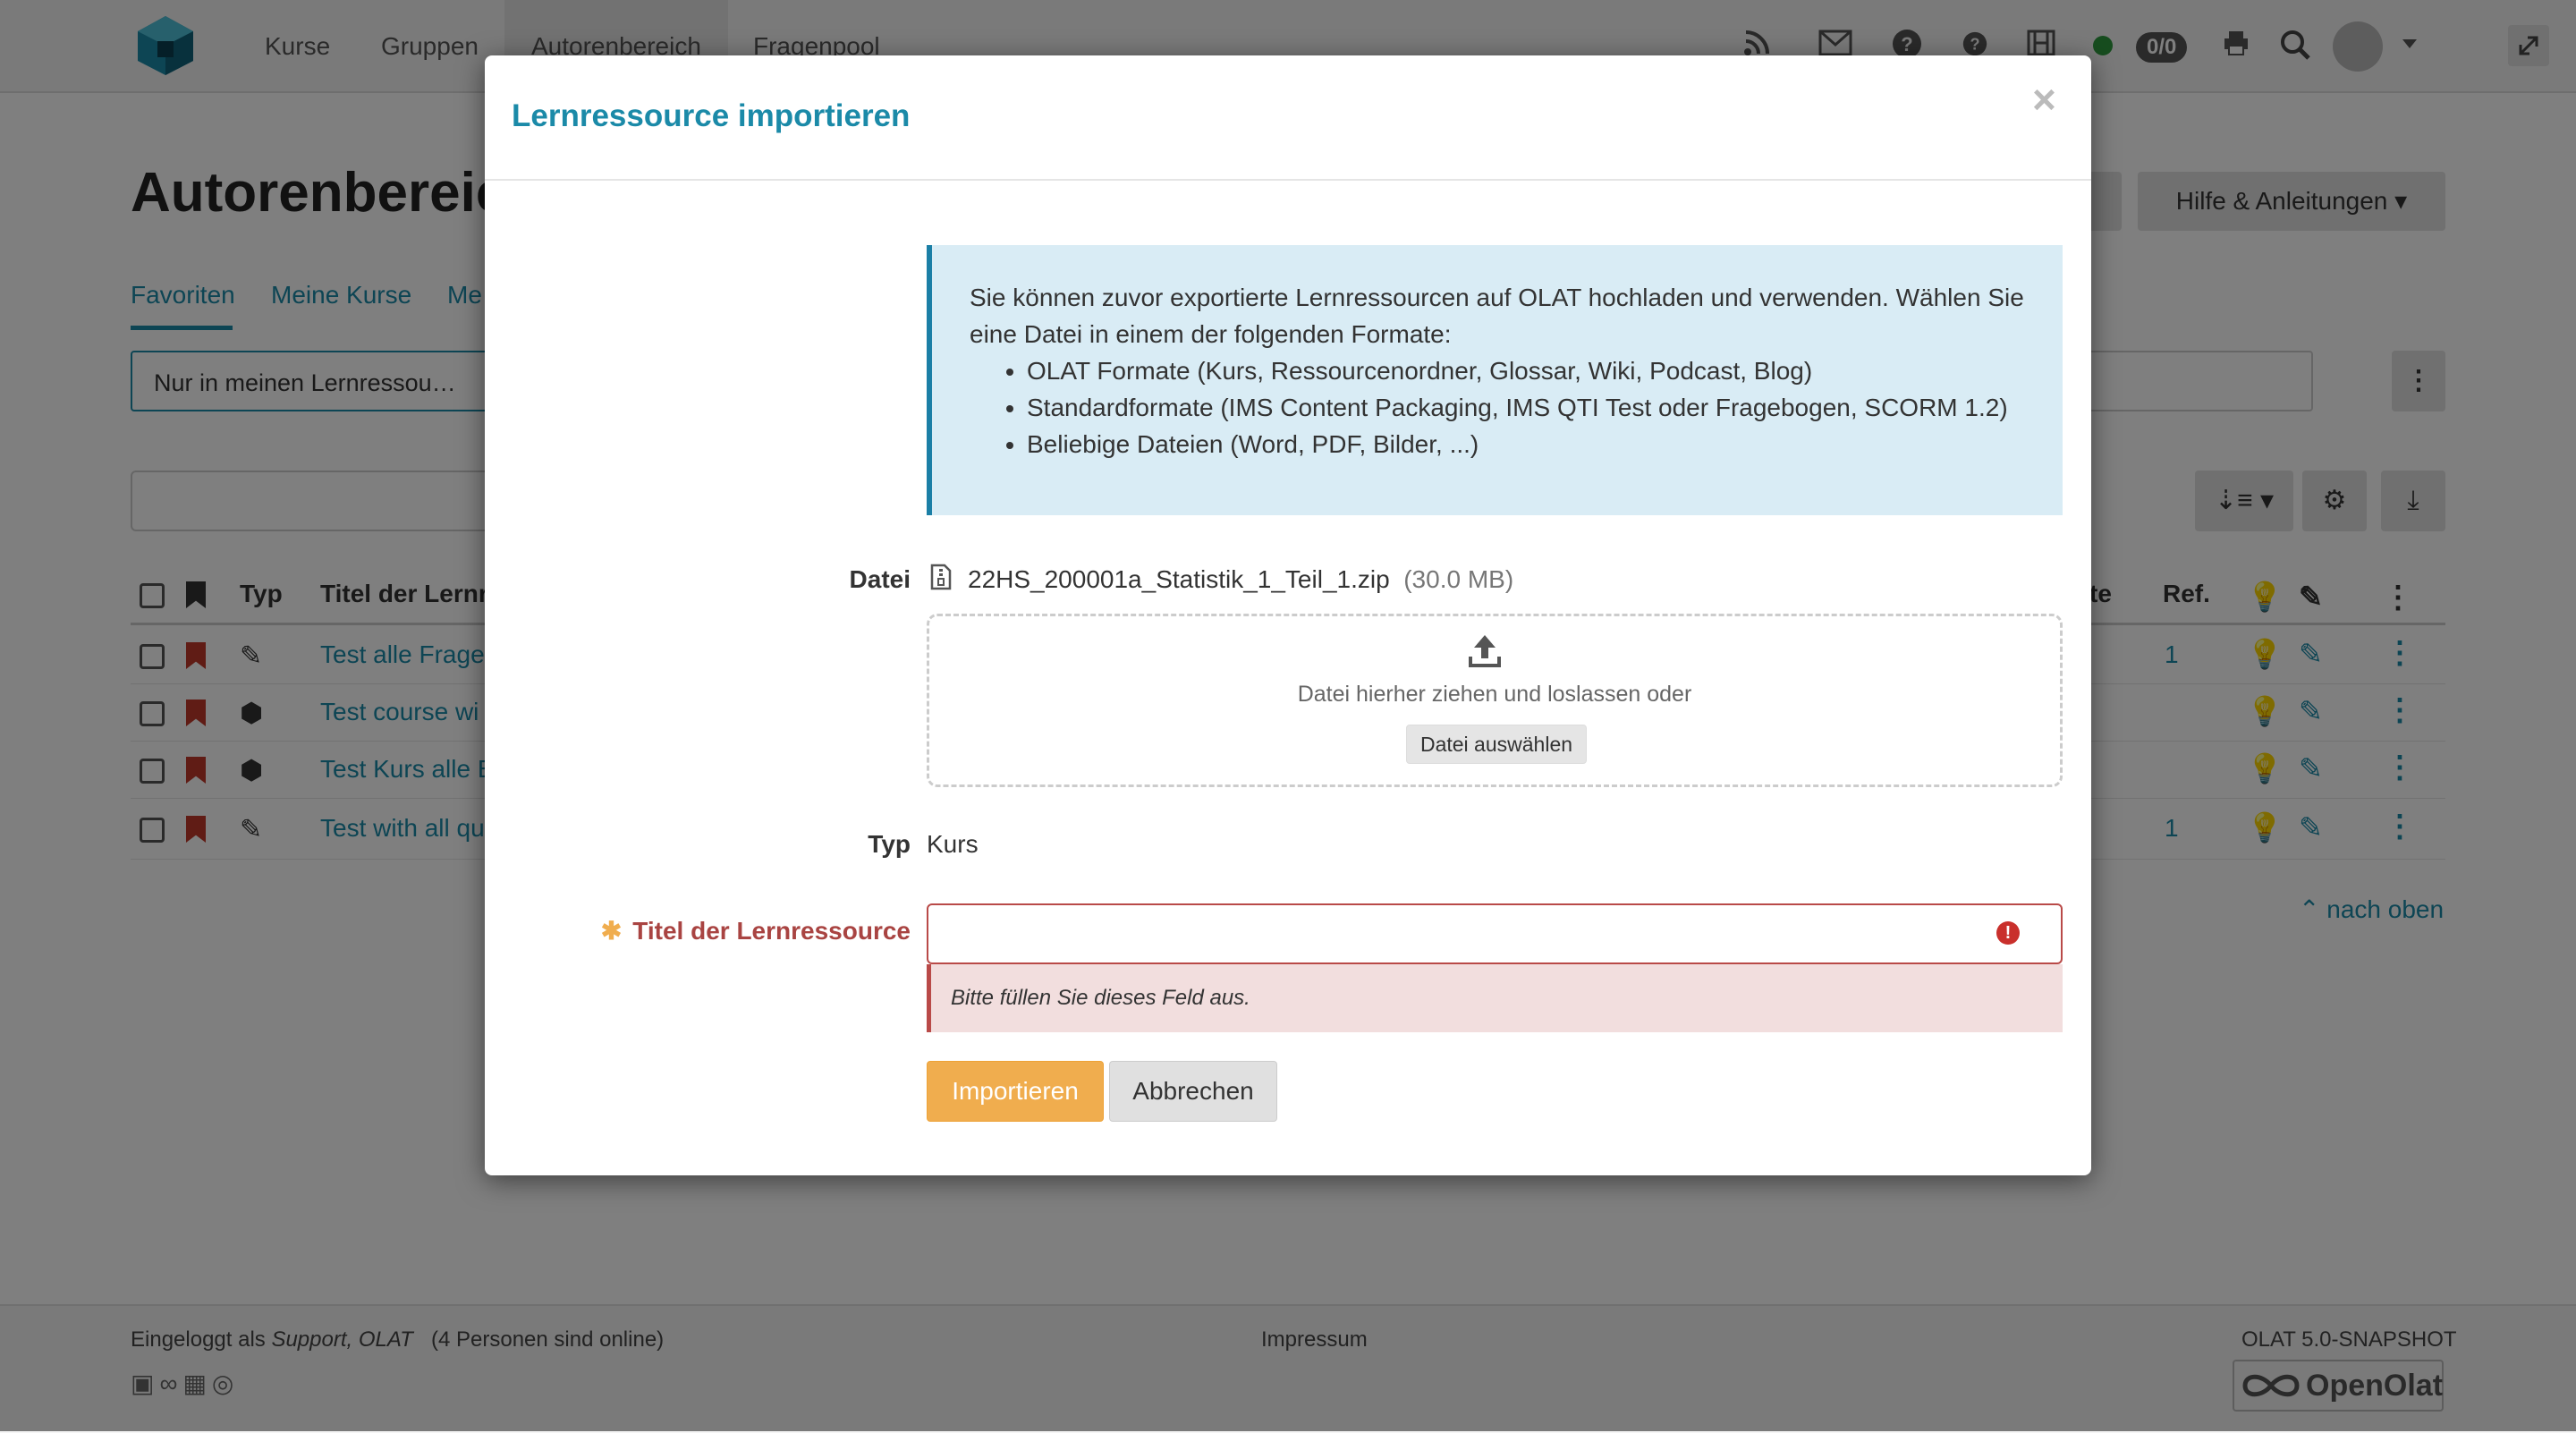  What do you see at coordinates (1193, 1091) in the screenshot?
I see `cancel-button: Abbrechen` at bounding box center [1193, 1091].